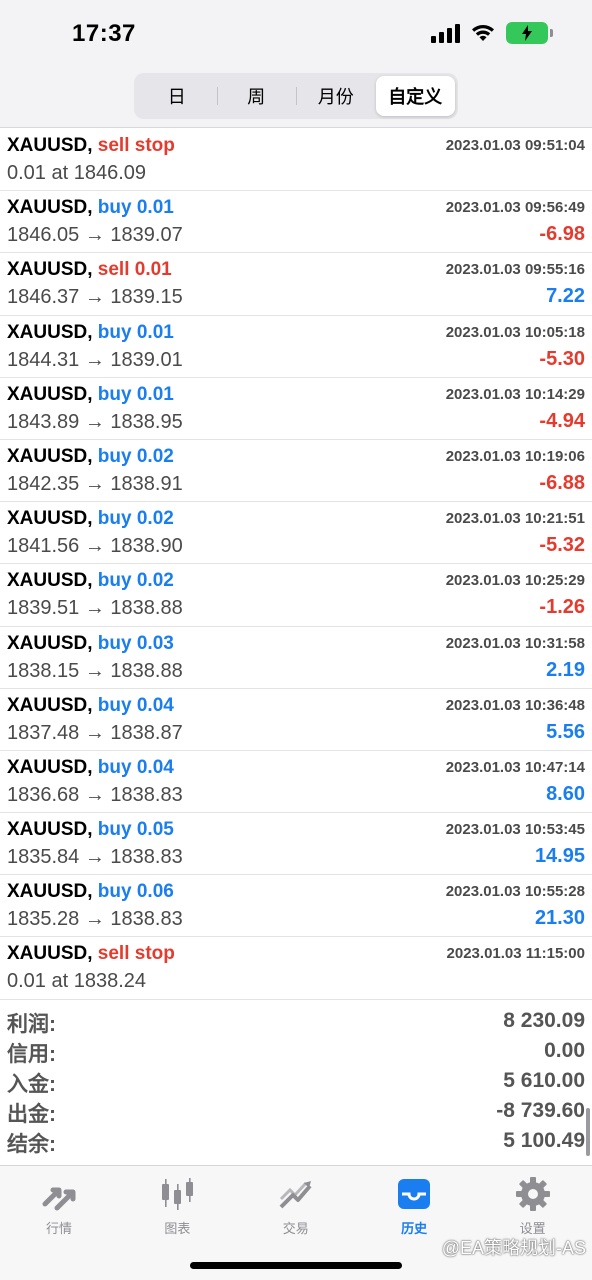 Image resolution: width=592 pixels, height=1280 pixels. Describe the element at coordinates (414, 1194) in the screenshot. I see `history-inbox-icon` at that location.